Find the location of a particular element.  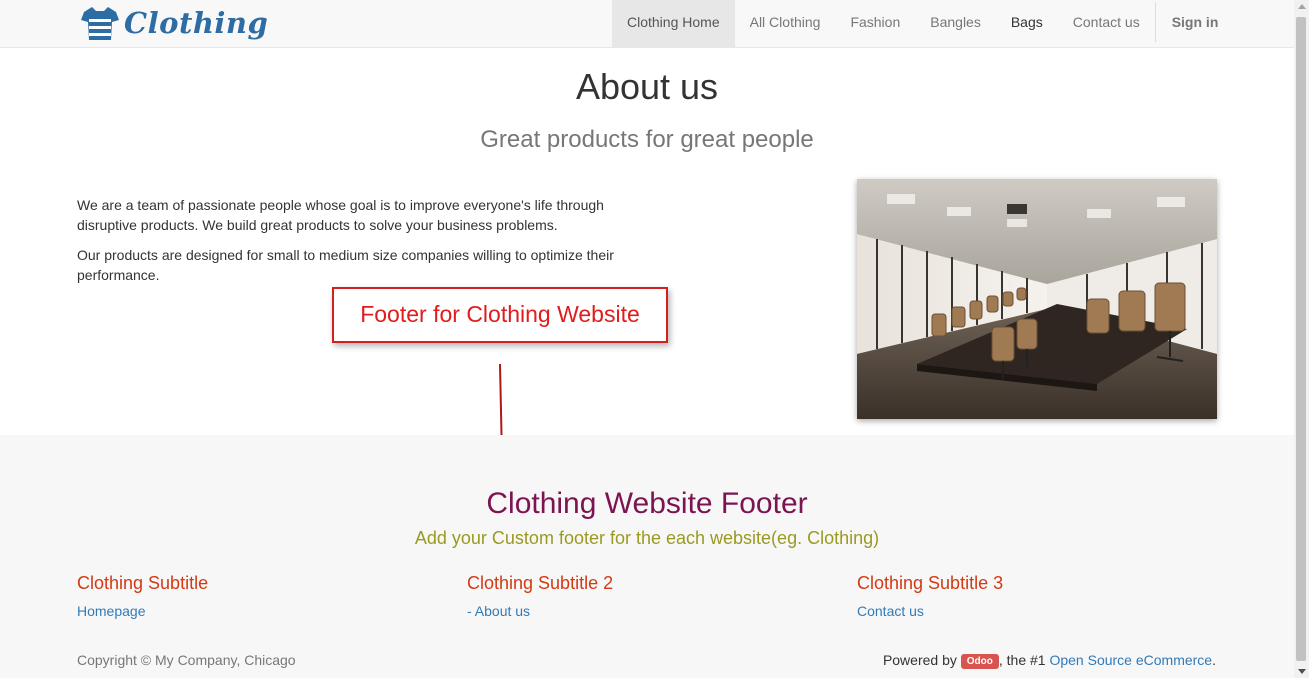

footer-link-contact-us: Contact us is located at coordinates (890, 611).